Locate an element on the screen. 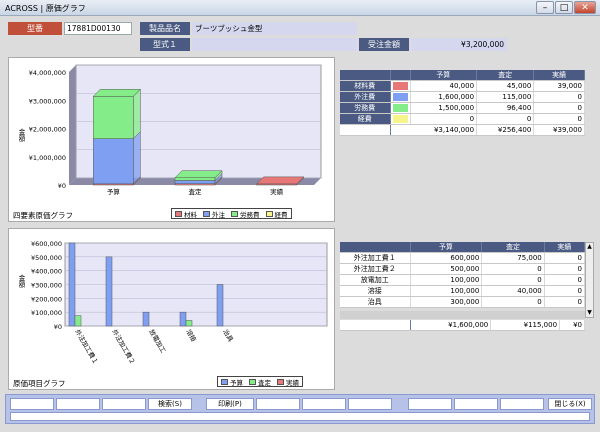 Image resolution: width=600 pixels, height=432 pixels. cost-table-row: 材料費 40,000 45,000 39,000 is located at coordinates (462, 86).